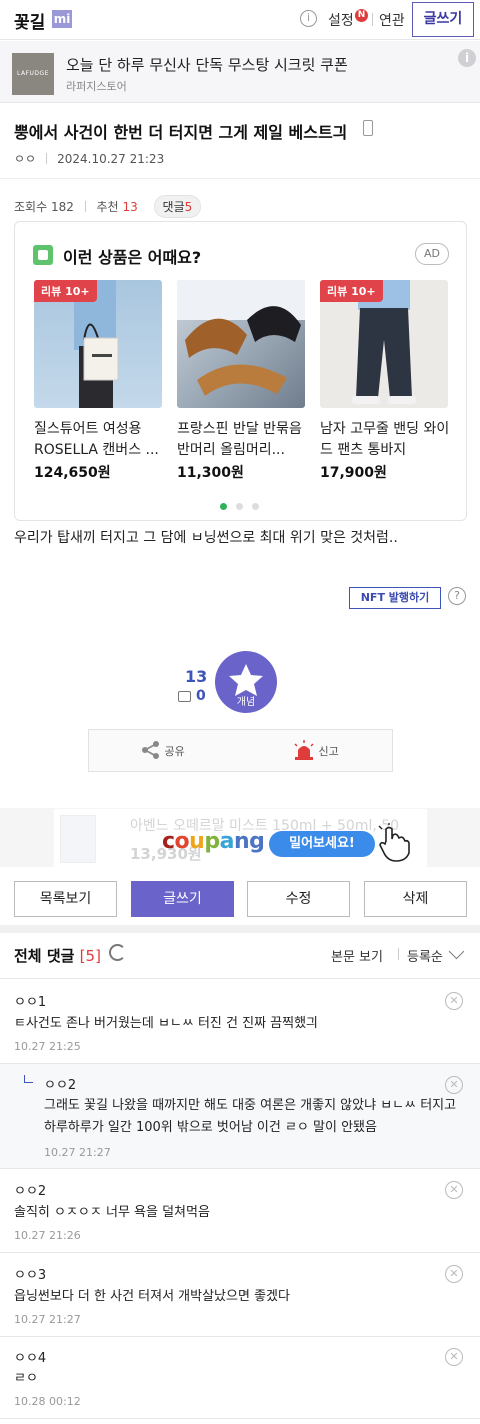 The width and height of the screenshot is (480, 1424). What do you see at coordinates (47, 1046) in the screenshot?
I see `comment-time: 10.27 21:25` at bounding box center [47, 1046].